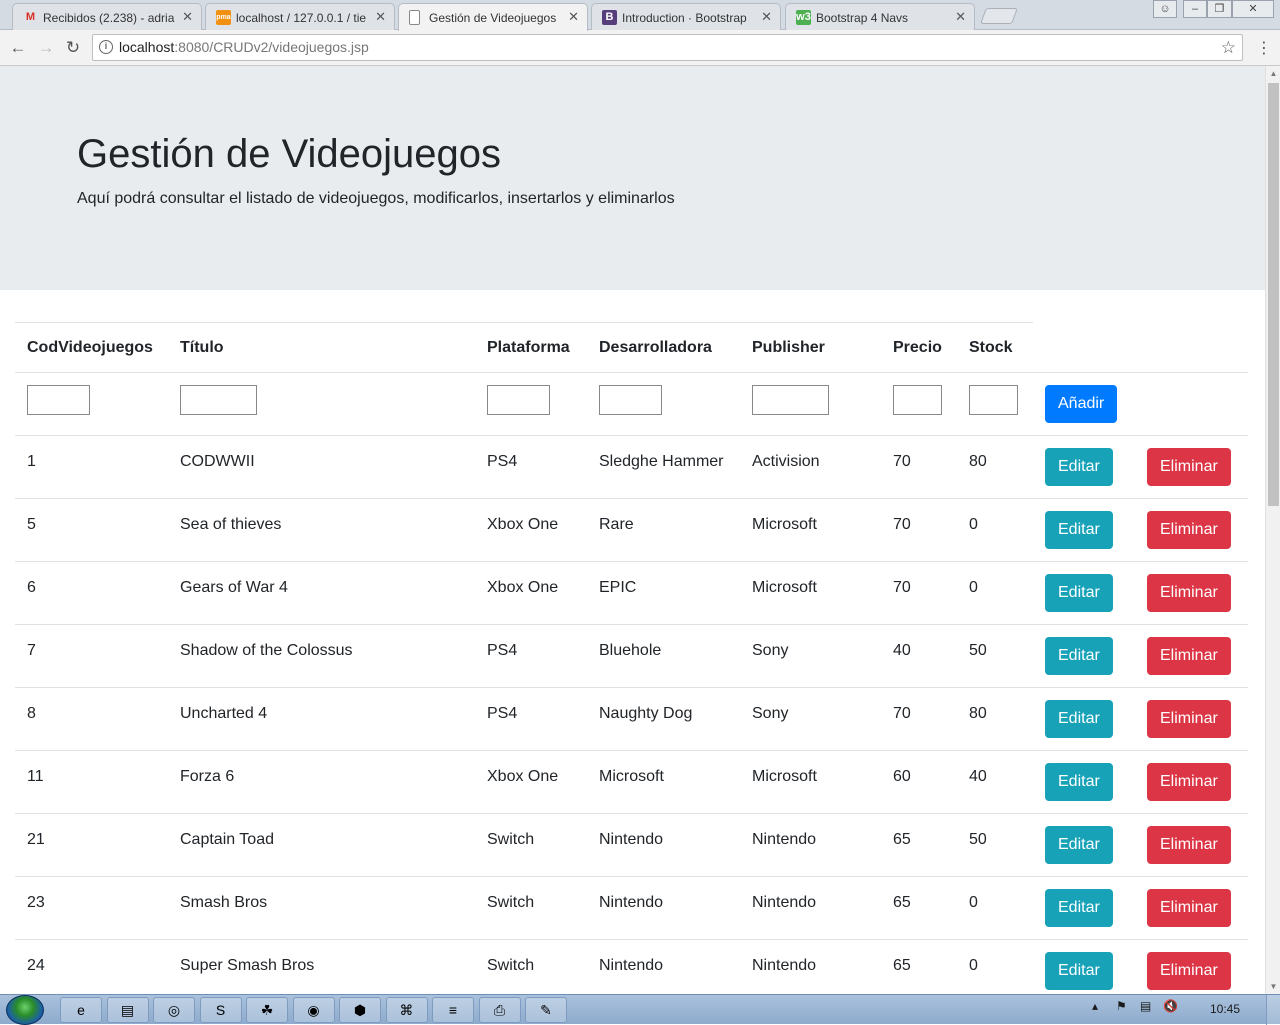 The height and width of the screenshot is (1025, 1280). What do you see at coordinates (91, 719) in the screenshot?
I see `table-cell: 8` at bounding box center [91, 719].